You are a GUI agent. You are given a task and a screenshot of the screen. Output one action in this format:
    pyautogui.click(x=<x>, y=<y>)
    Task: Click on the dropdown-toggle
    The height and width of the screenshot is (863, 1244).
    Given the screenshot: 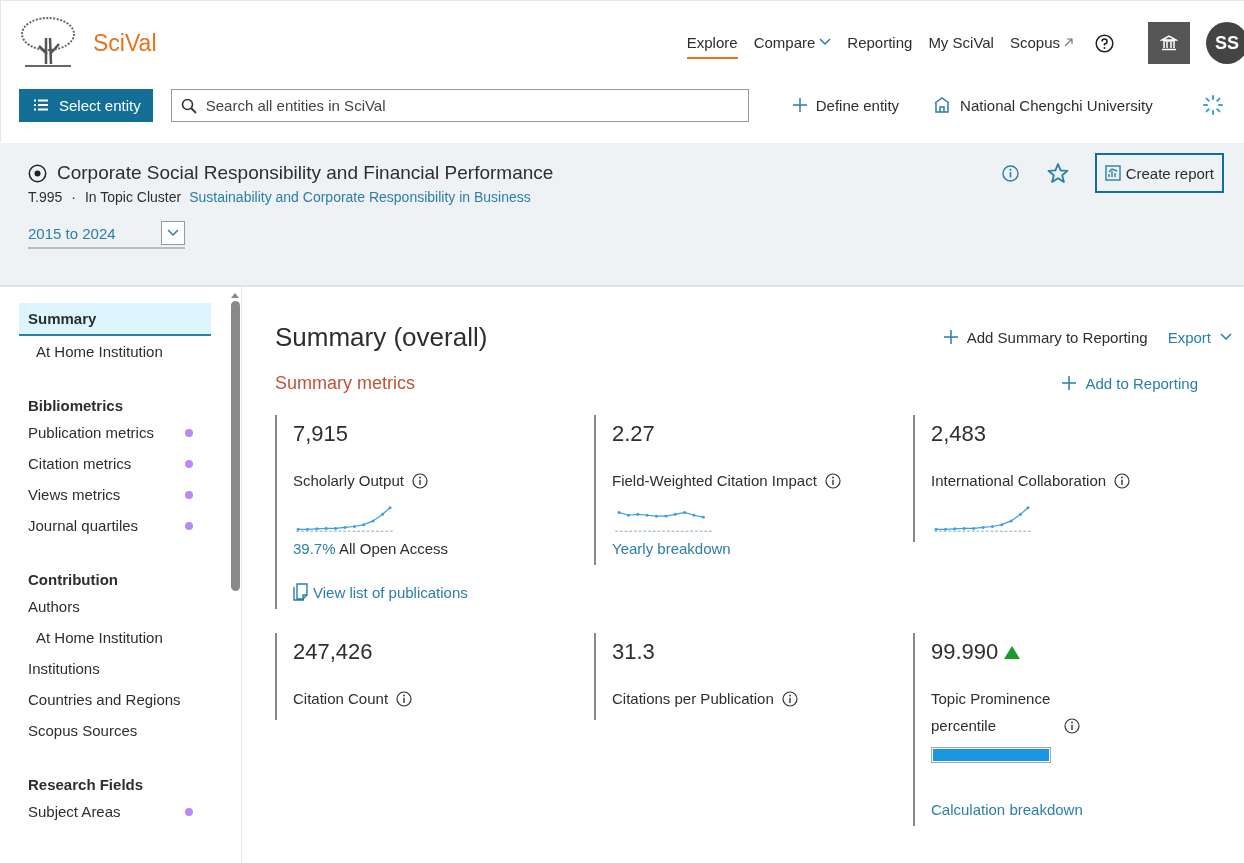 What is the action you would take?
    pyautogui.click(x=173, y=233)
    